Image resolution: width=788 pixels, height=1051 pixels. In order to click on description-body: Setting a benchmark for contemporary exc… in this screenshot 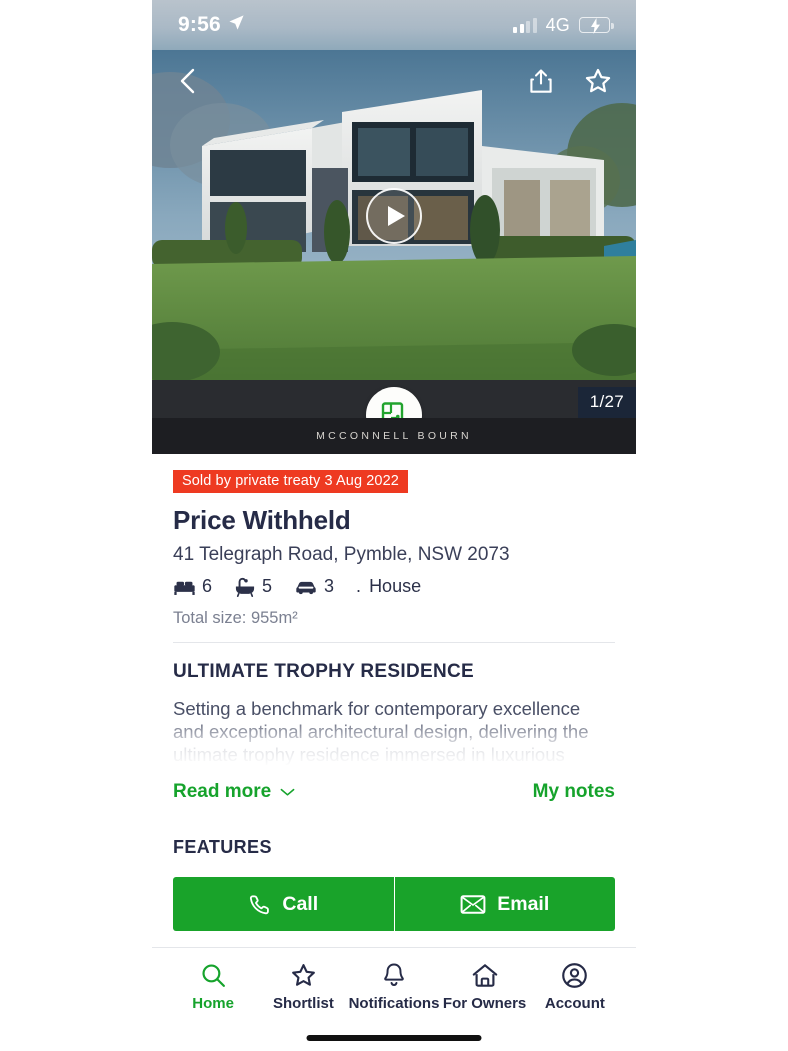, I will do `click(381, 731)`.